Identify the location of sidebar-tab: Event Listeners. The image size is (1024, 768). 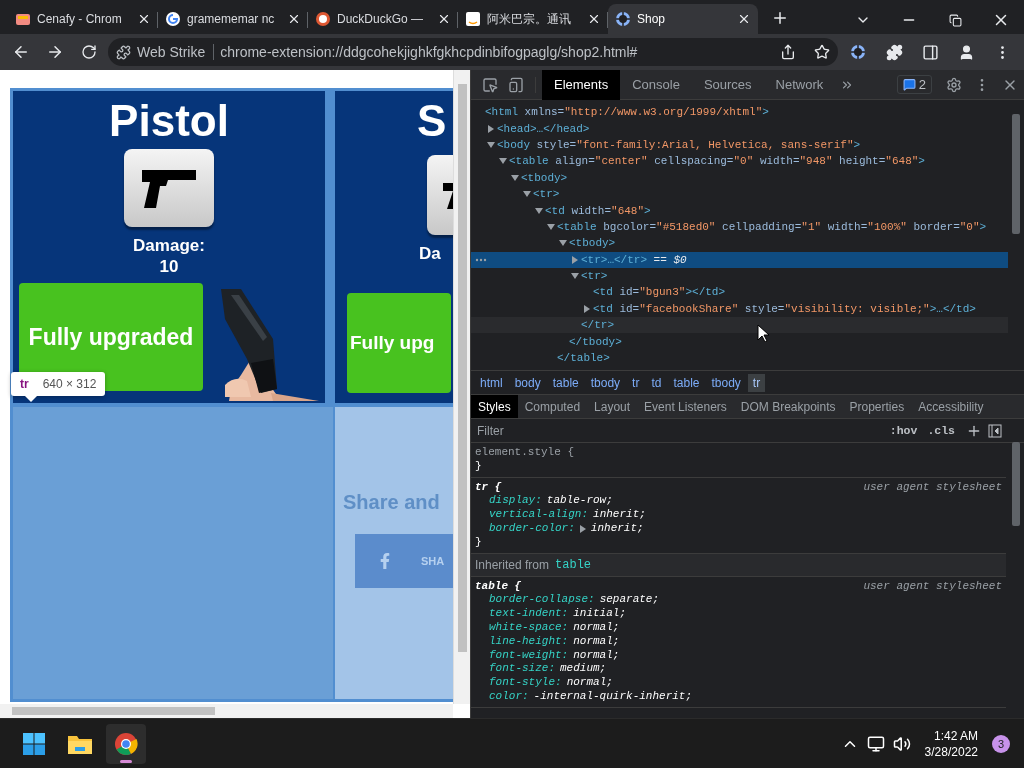
(685, 406).